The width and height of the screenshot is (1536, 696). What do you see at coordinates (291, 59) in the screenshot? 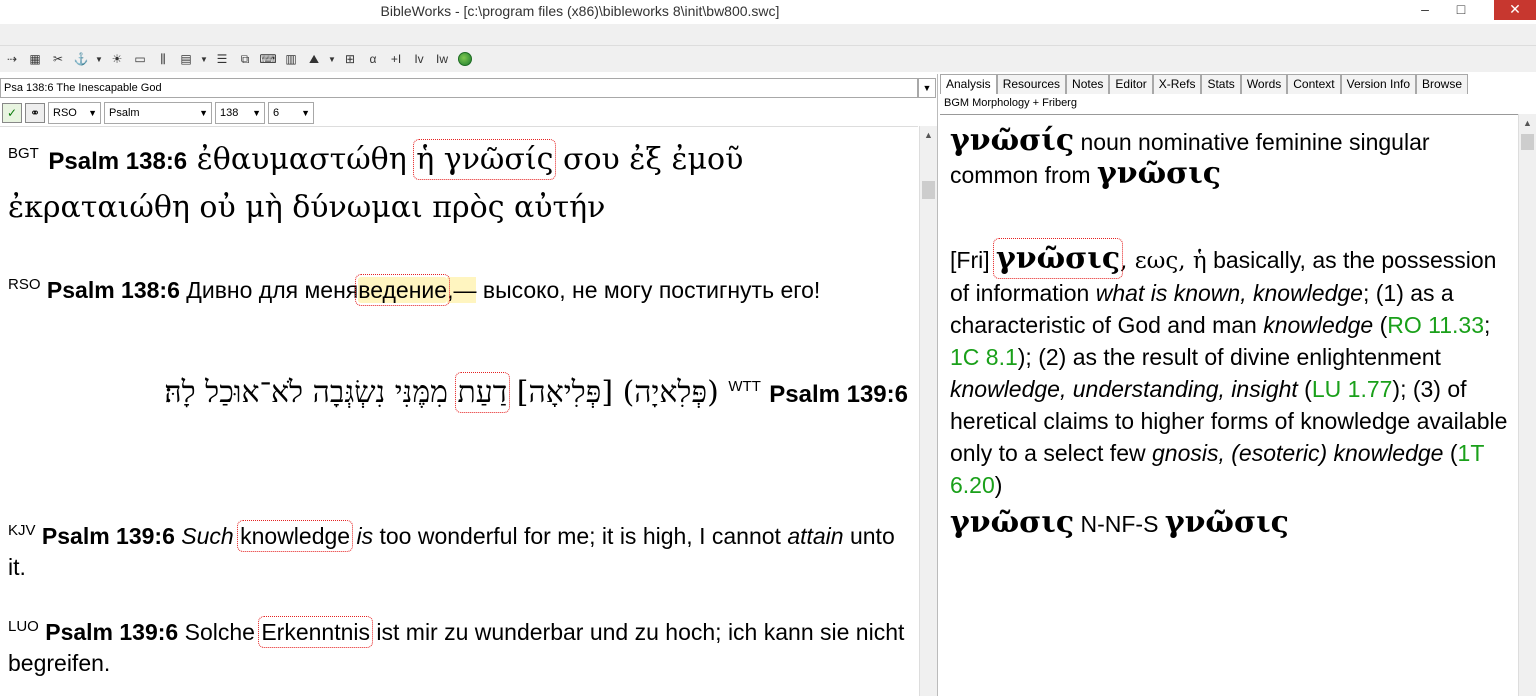
I see `toolbar-icon-12: ▥` at bounding box center [291, 59].